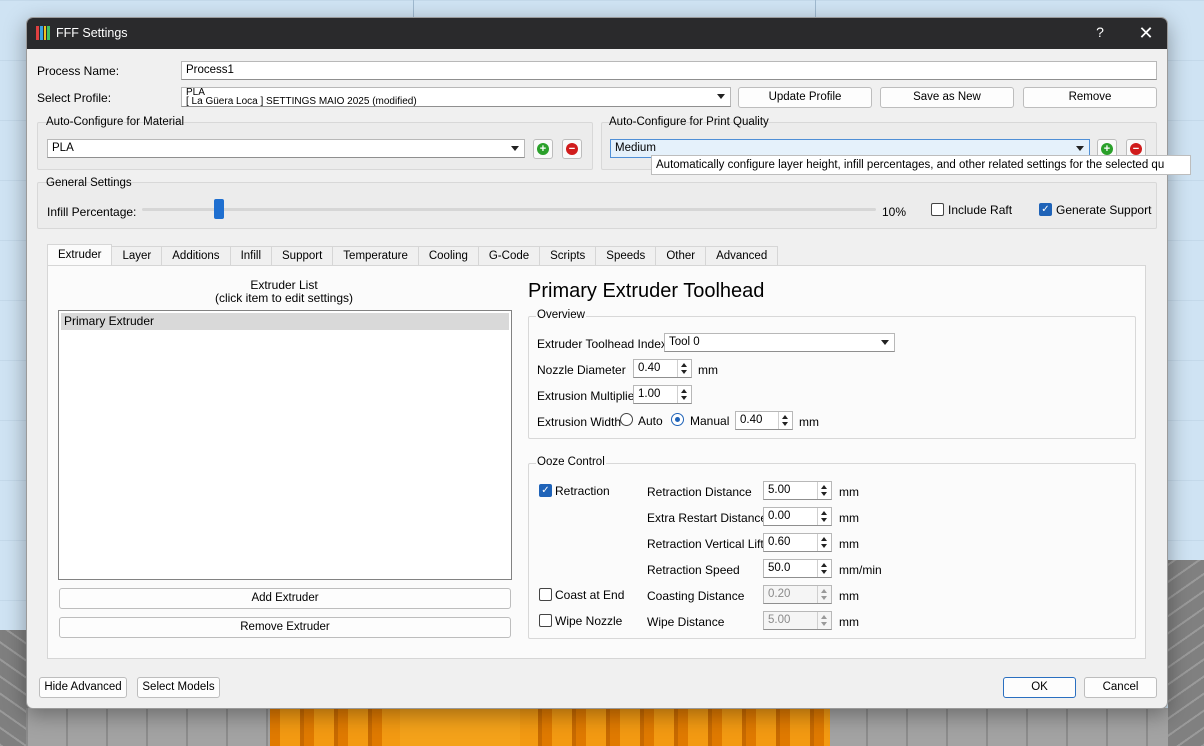  Describe the element at coordinates (196, 256) in the screenshot. I see `tab-additions: Additions` at that location.